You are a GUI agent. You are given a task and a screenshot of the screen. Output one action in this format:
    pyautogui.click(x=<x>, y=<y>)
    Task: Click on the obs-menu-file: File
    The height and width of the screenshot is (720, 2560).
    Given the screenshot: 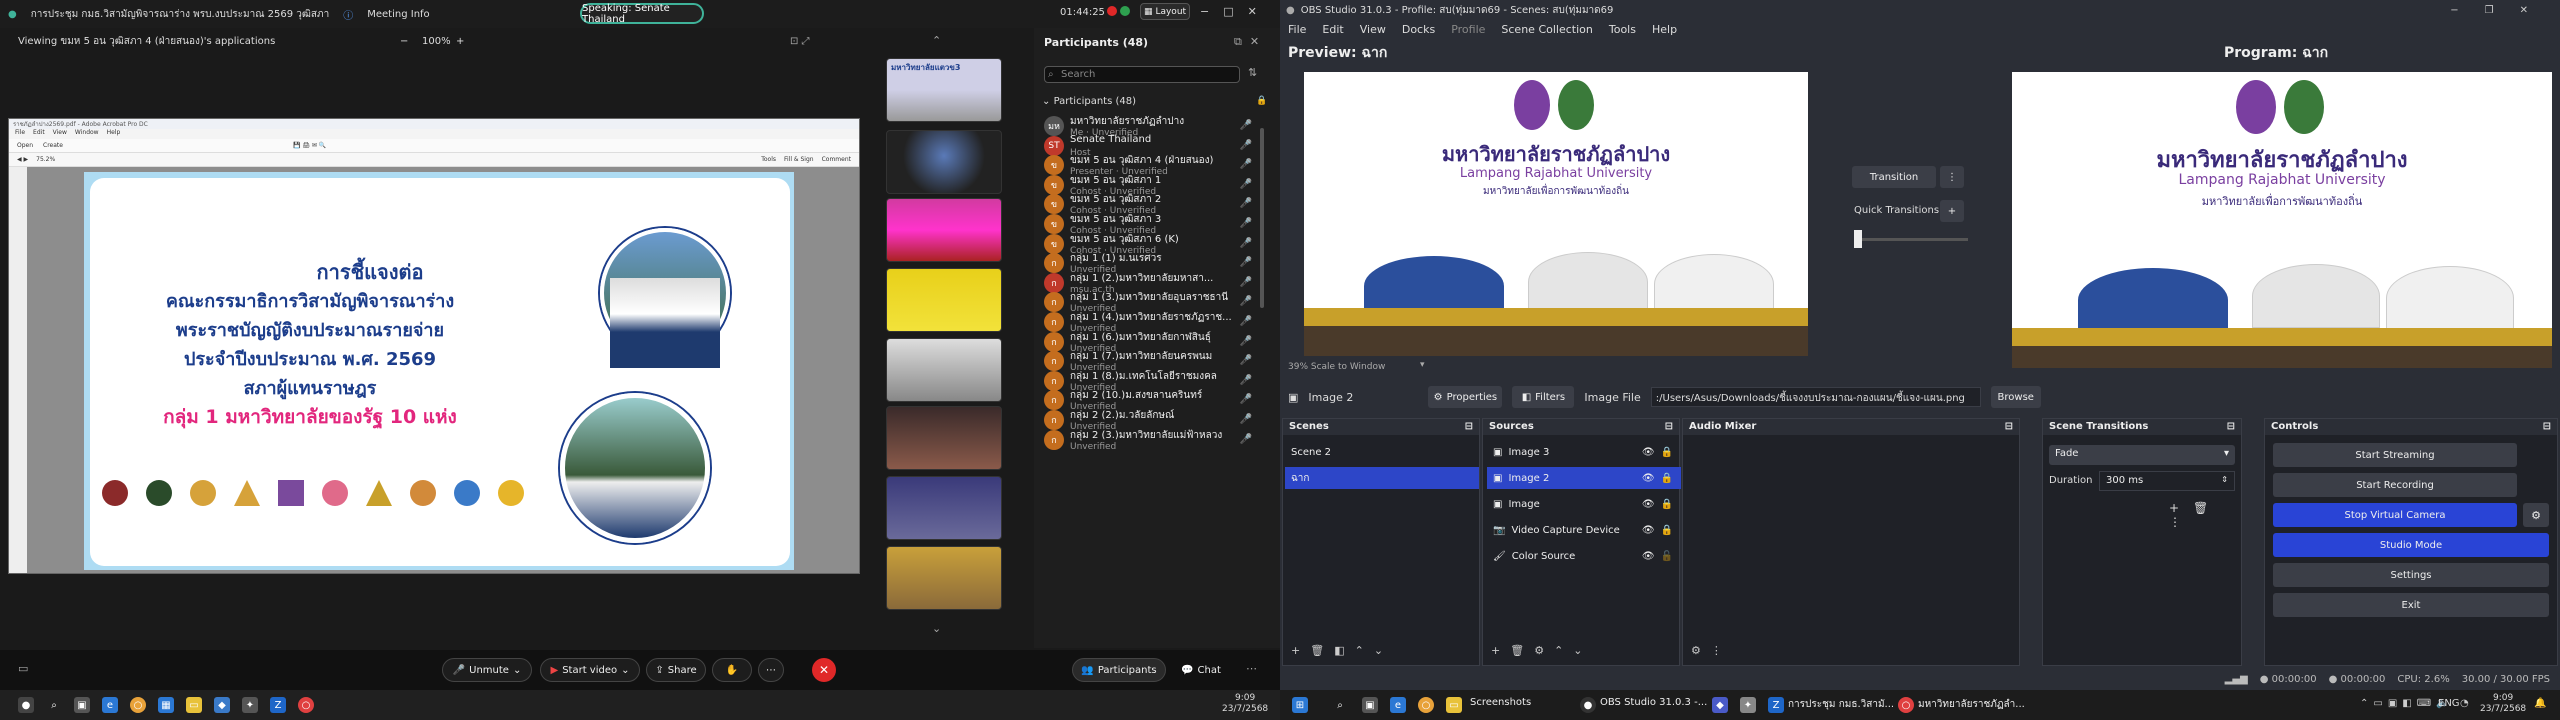 What is the action you would take?
    pyautogui.click(x=1297, y=29)
    